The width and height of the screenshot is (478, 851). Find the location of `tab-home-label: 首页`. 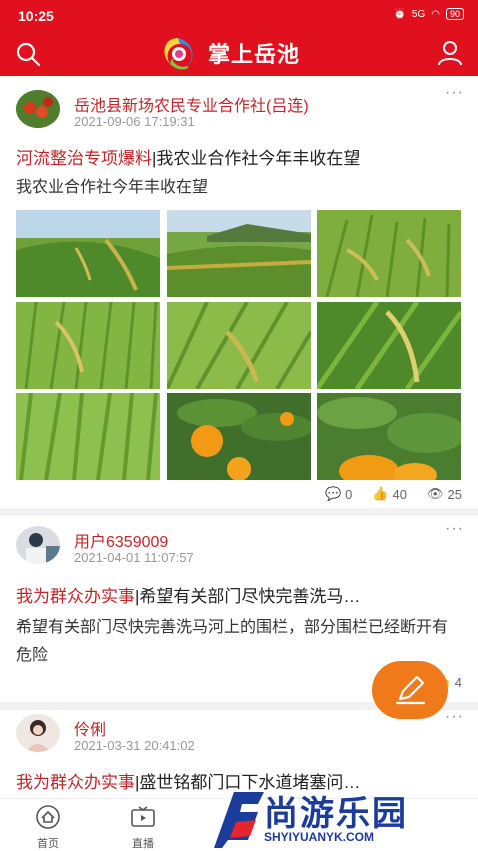

tab-home-label: 首页 is located at coordinates (48, 844).